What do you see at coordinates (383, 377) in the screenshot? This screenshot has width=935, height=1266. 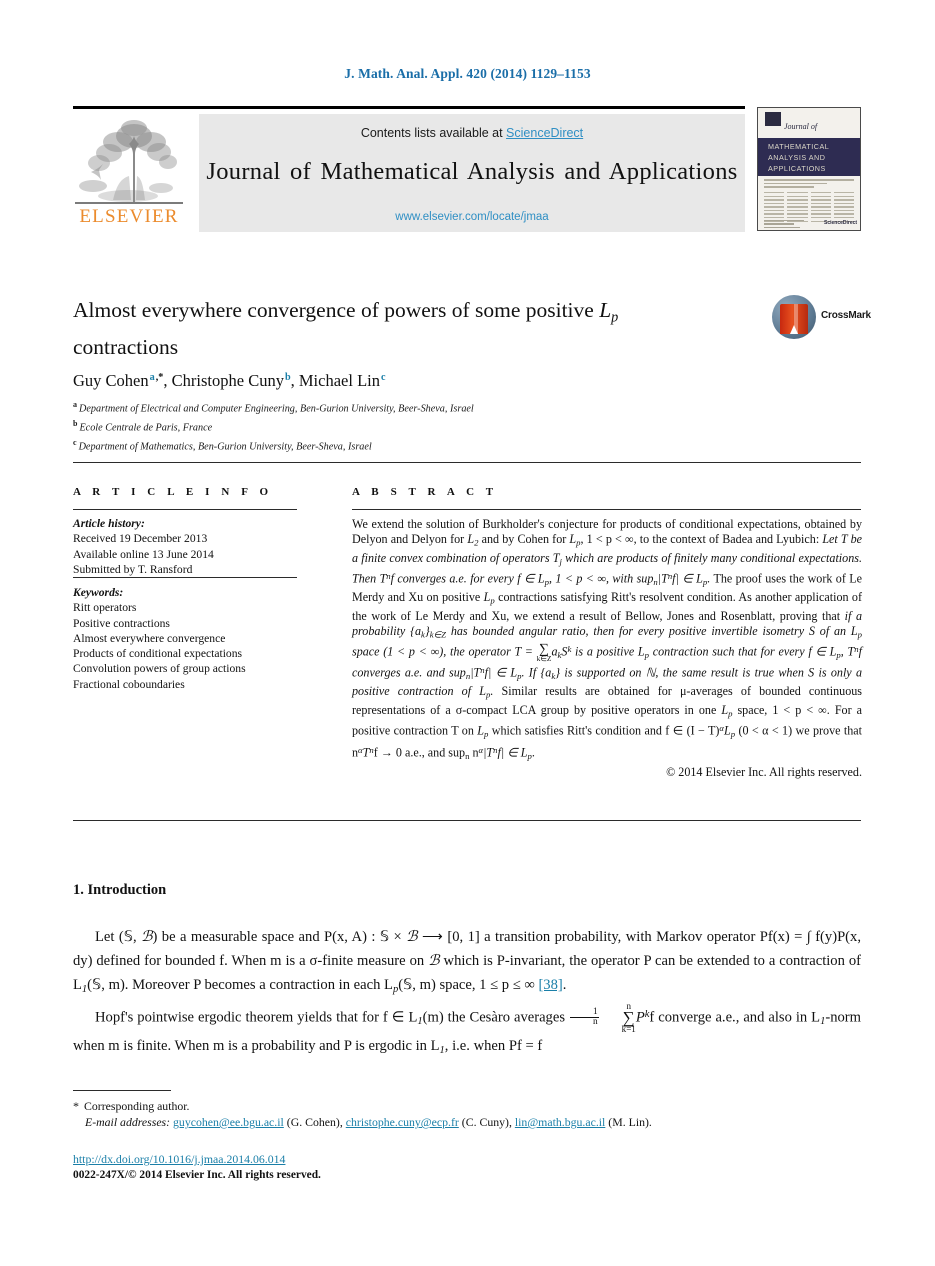 I see `author-3-affil-mark: c` at bounding box center [383, 377].